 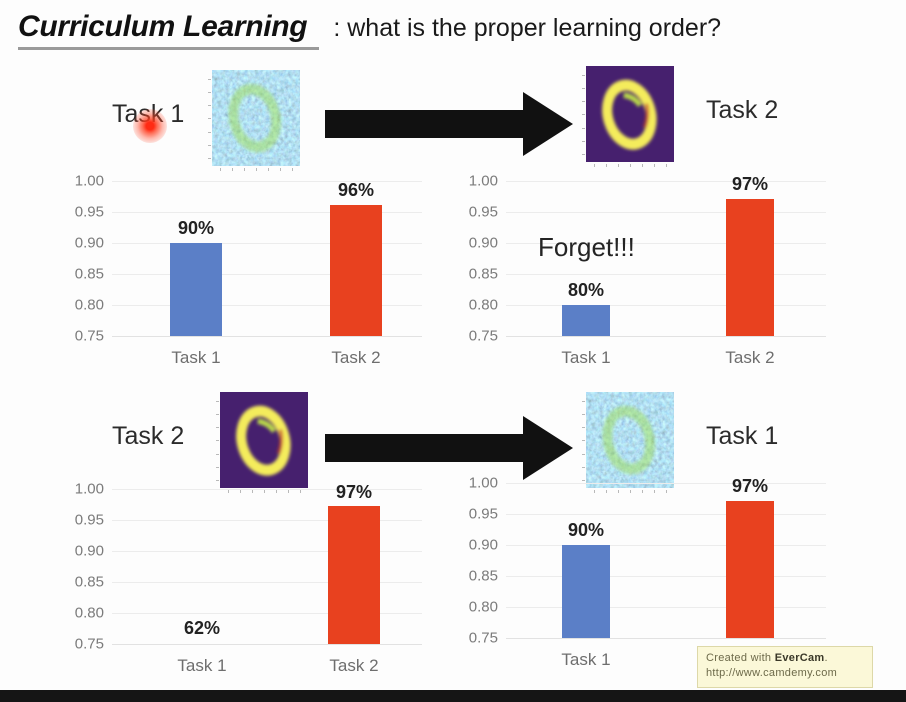 I want to click on plot-area-top-right: Forget!!! 80% 97% Task 1 Task 2, so click(x=666, y=270).